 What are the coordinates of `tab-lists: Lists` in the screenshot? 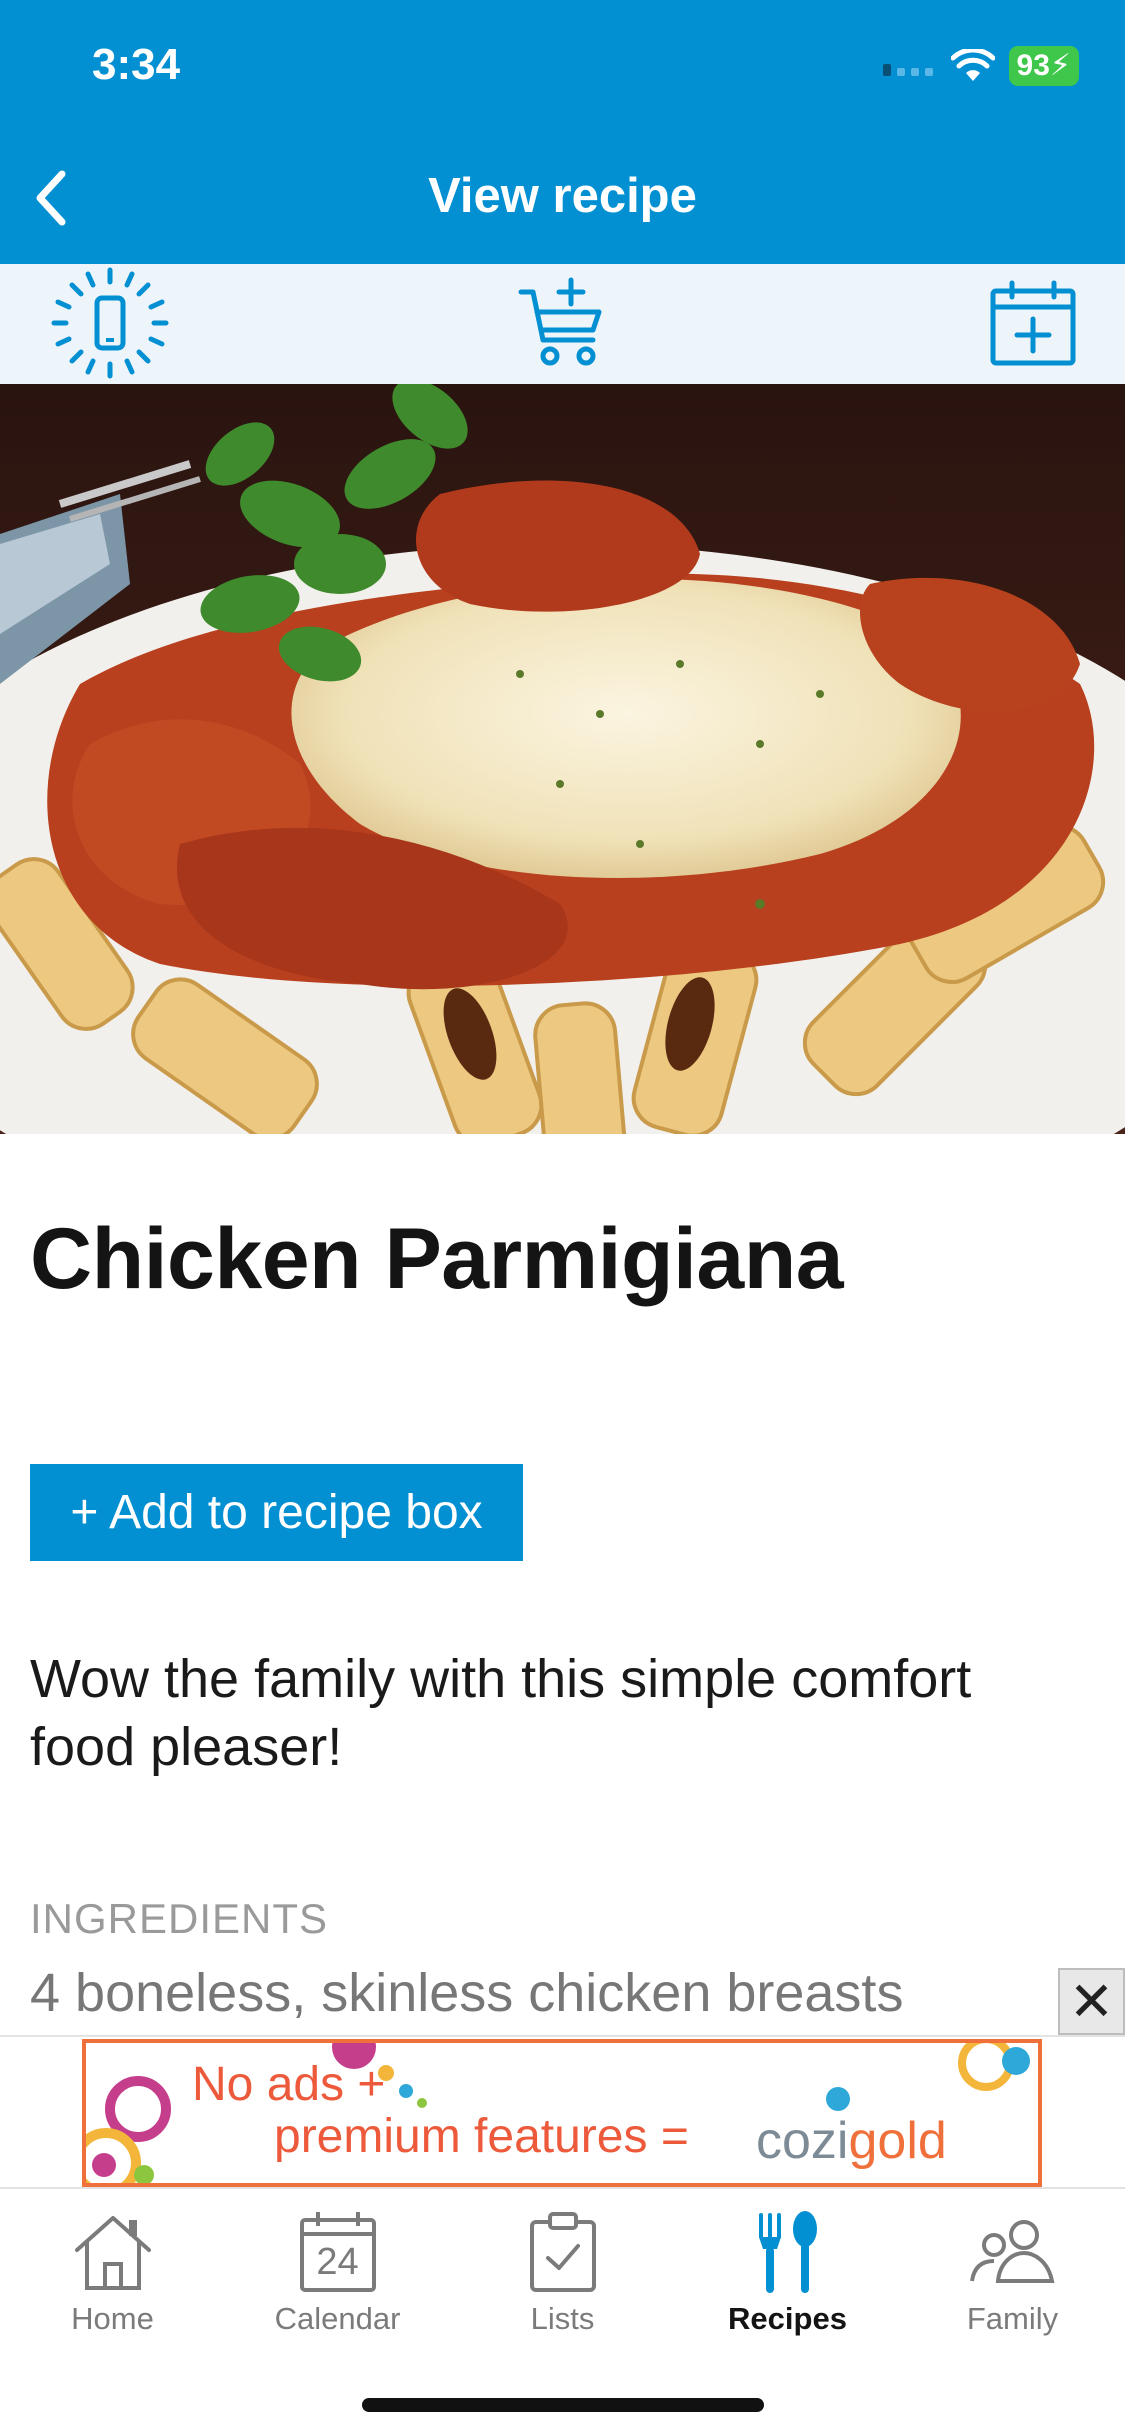 It's located at (562, 2277).